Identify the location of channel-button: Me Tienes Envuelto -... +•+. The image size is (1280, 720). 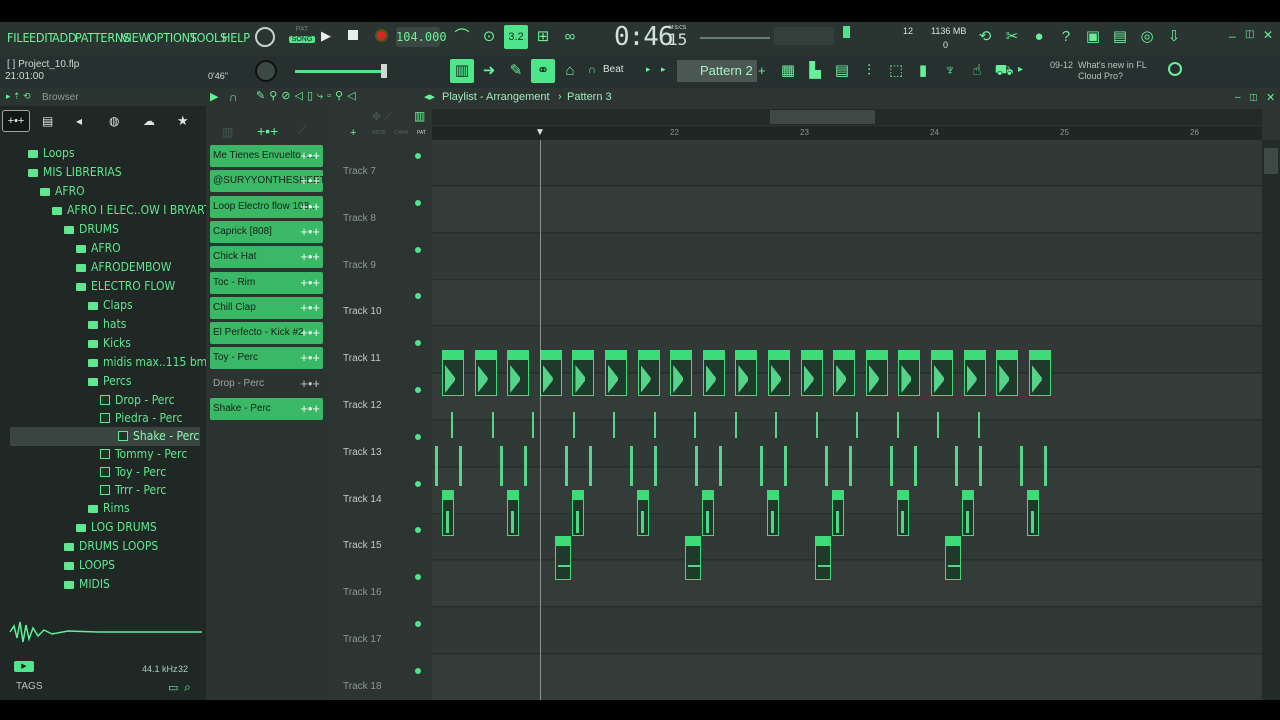
(266, 156).